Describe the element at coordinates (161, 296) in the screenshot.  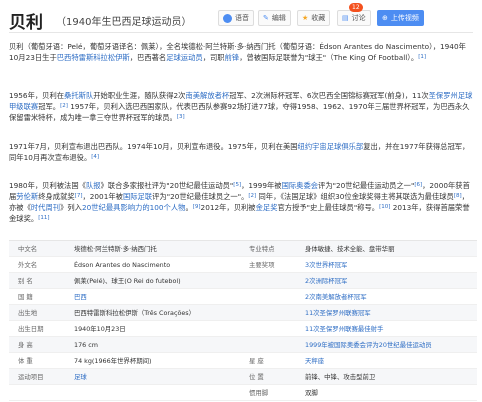
I see `infobox-value: 巴西` at that location.